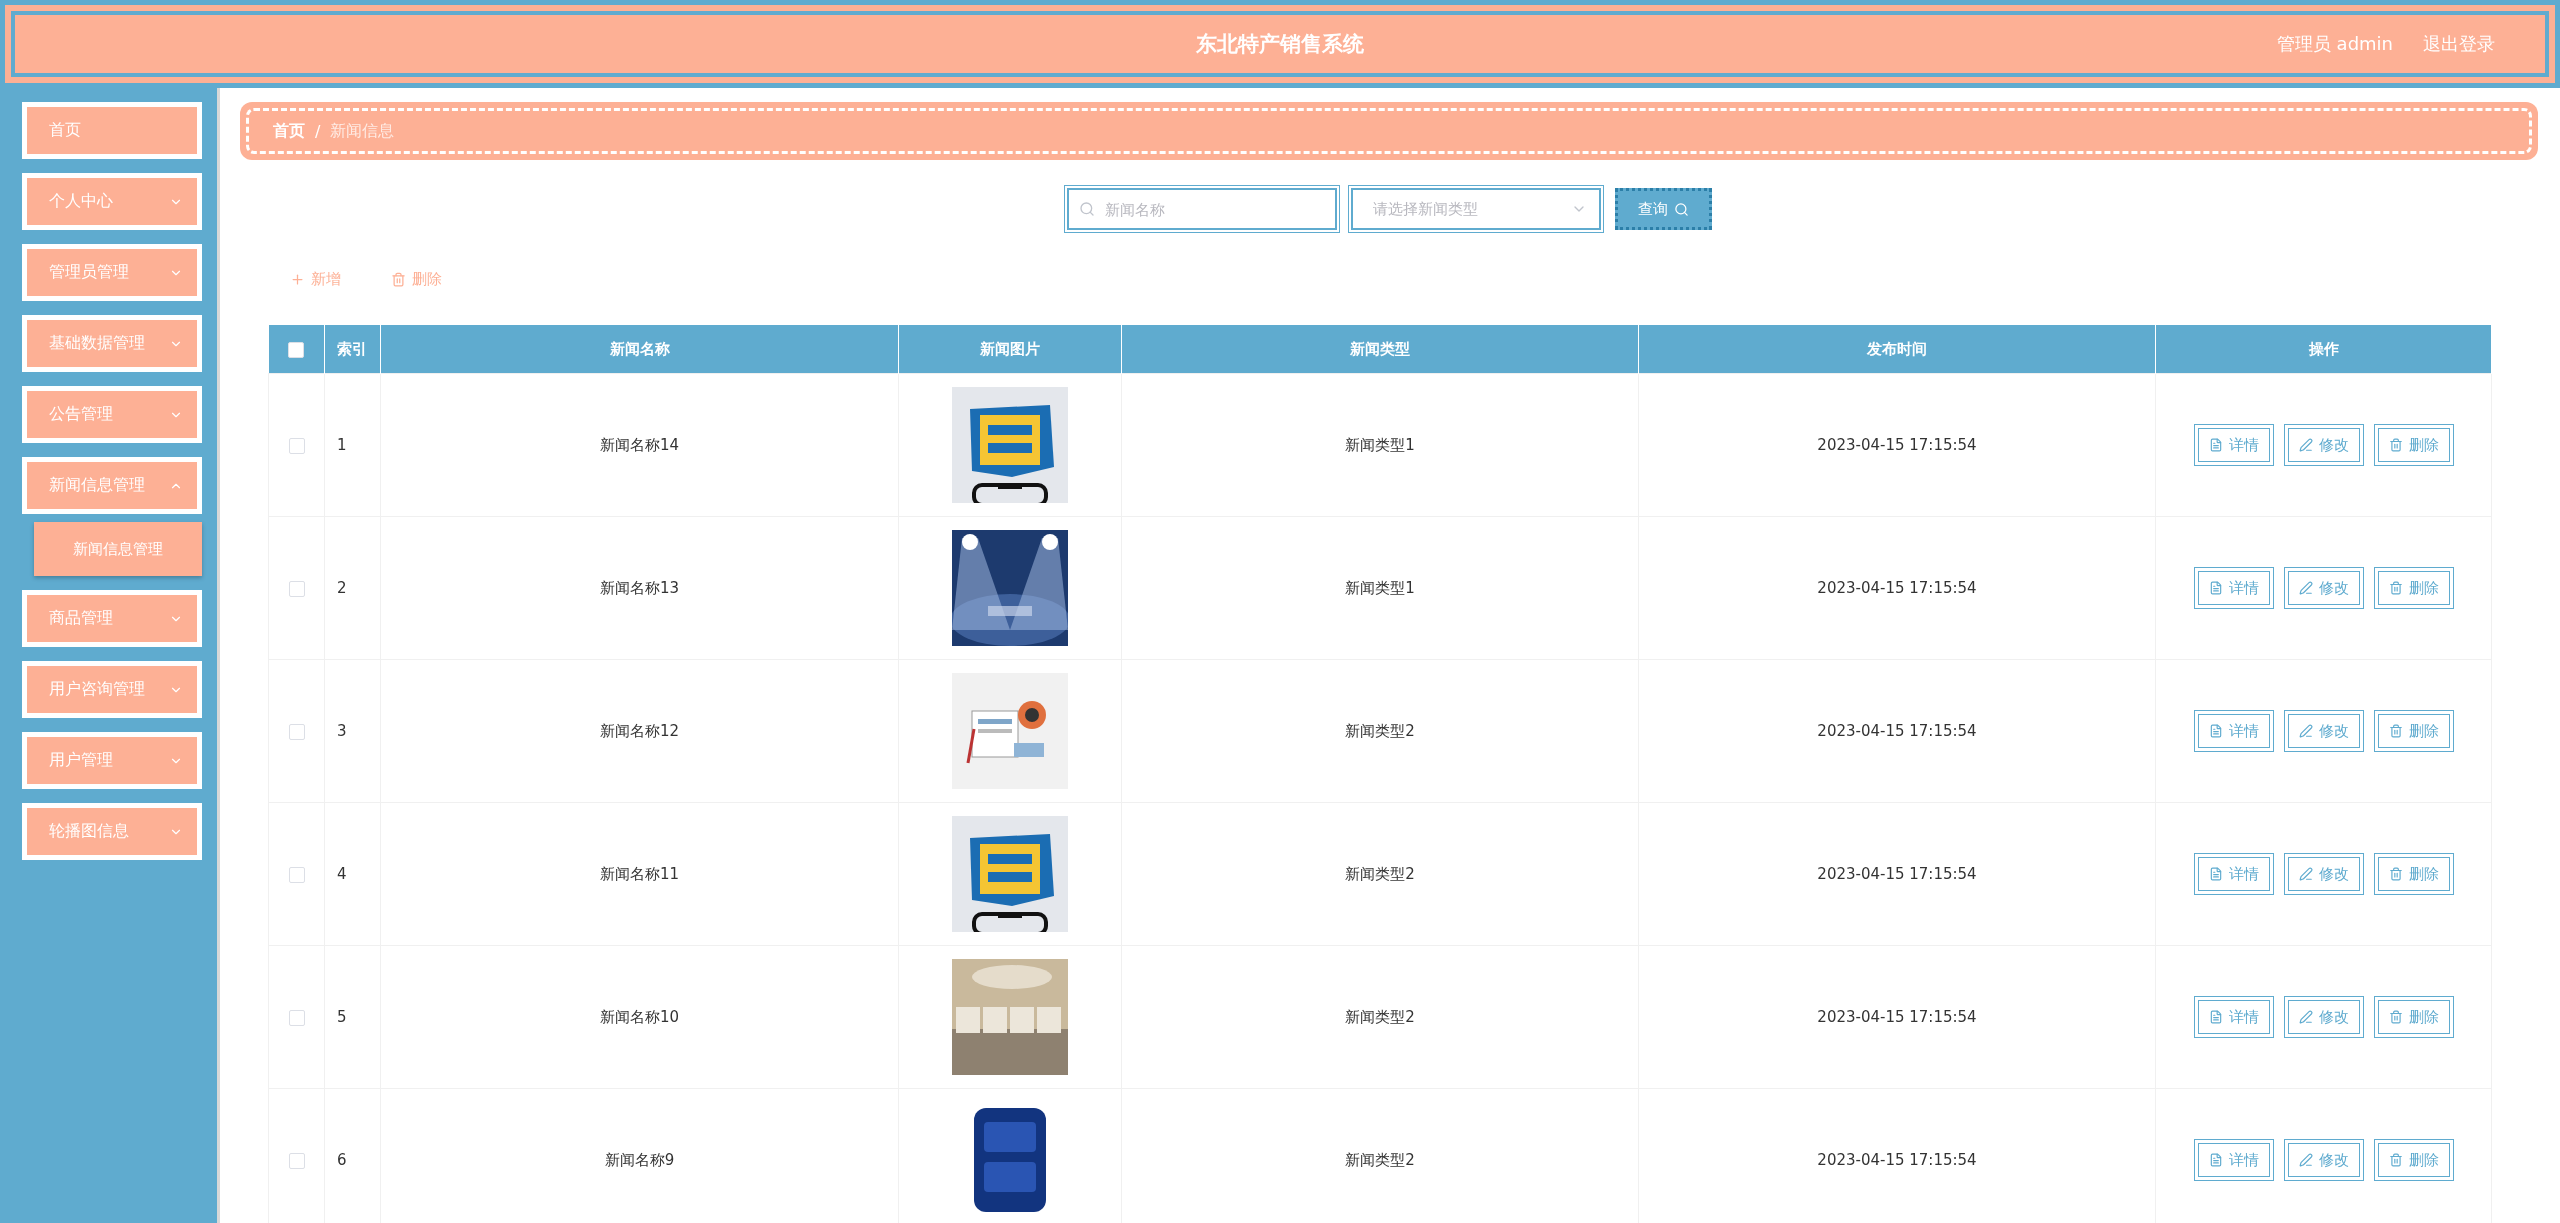  I want to click on sidebar-item: 个人中心, so click(112, 201).